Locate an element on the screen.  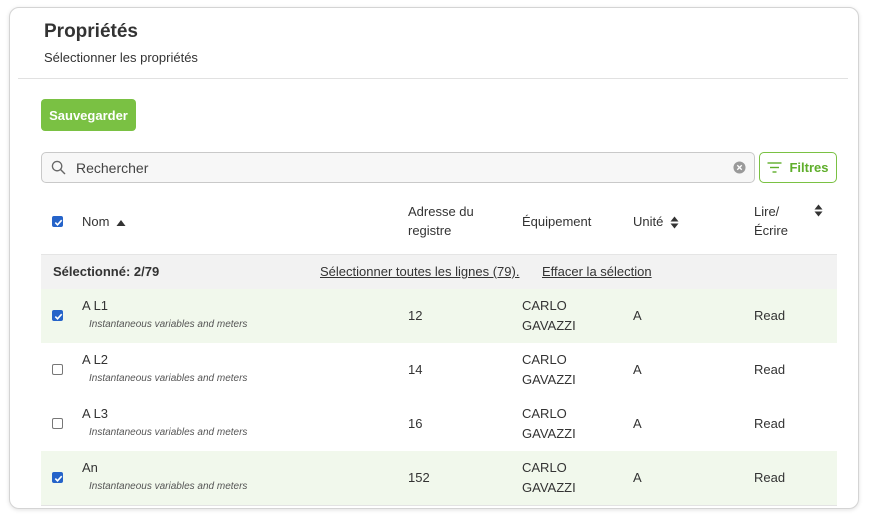
row-name: An is located at coordinates (90, 467).